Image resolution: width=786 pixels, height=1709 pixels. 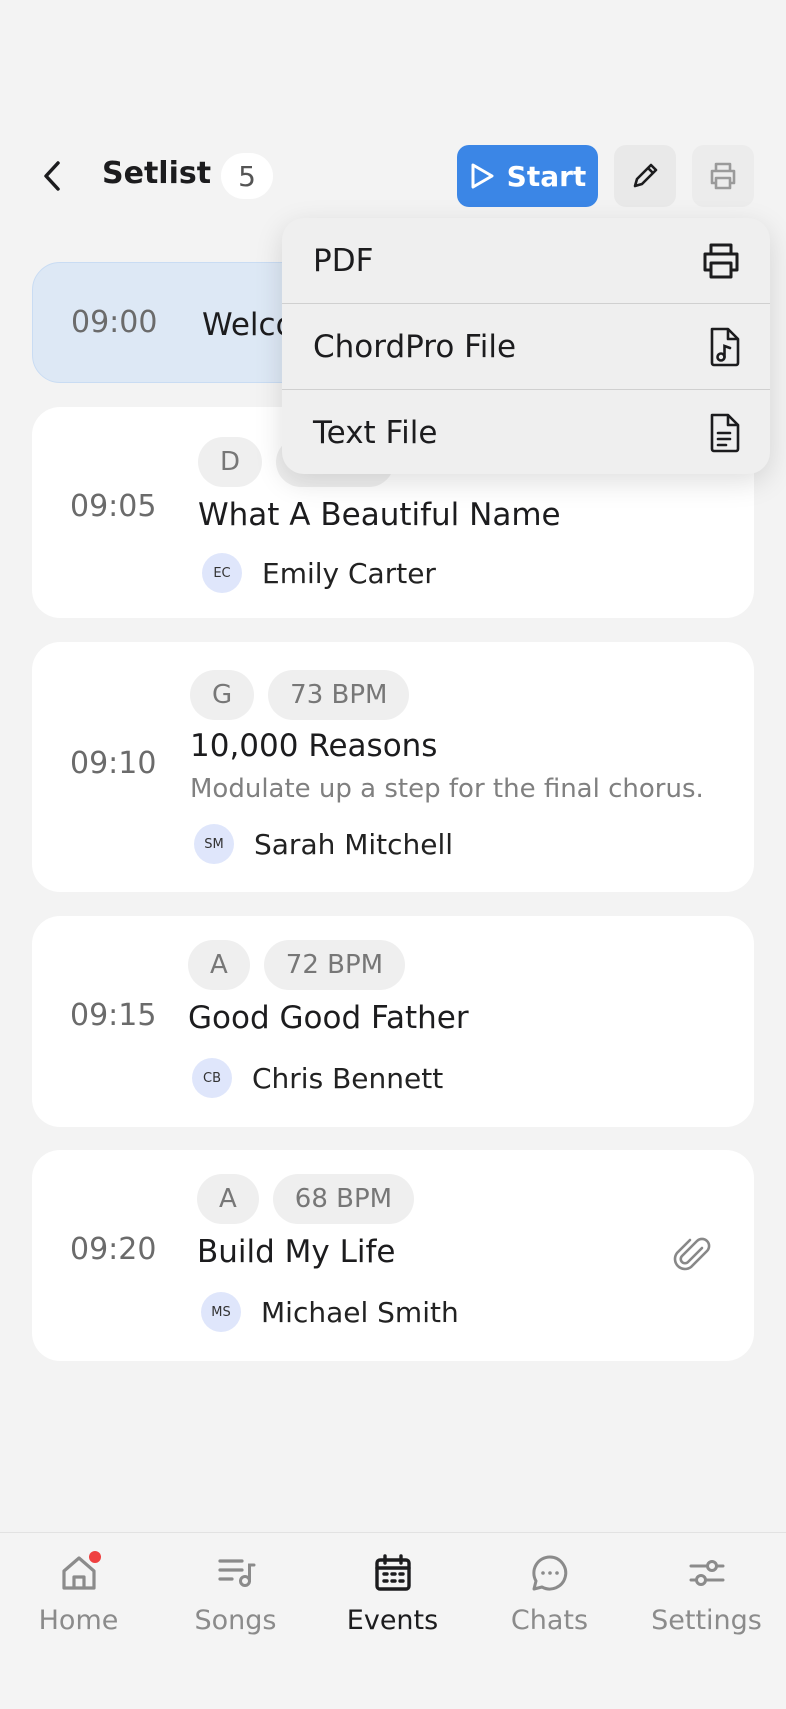 I want to click on assigned-person: SM Sarah Mitchell, so click(x=323, y=844).